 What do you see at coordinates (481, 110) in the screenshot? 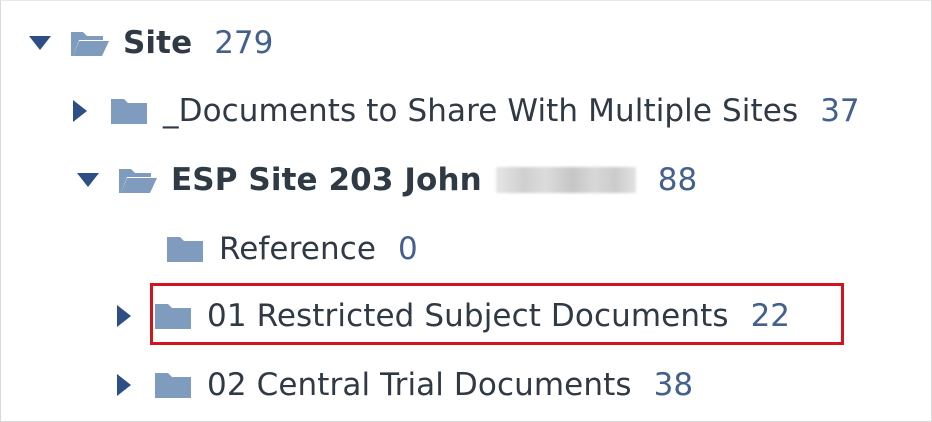
I see `tree-node-label: _Documents to Share With Multiple Sites` at bounding box center [481, 110].